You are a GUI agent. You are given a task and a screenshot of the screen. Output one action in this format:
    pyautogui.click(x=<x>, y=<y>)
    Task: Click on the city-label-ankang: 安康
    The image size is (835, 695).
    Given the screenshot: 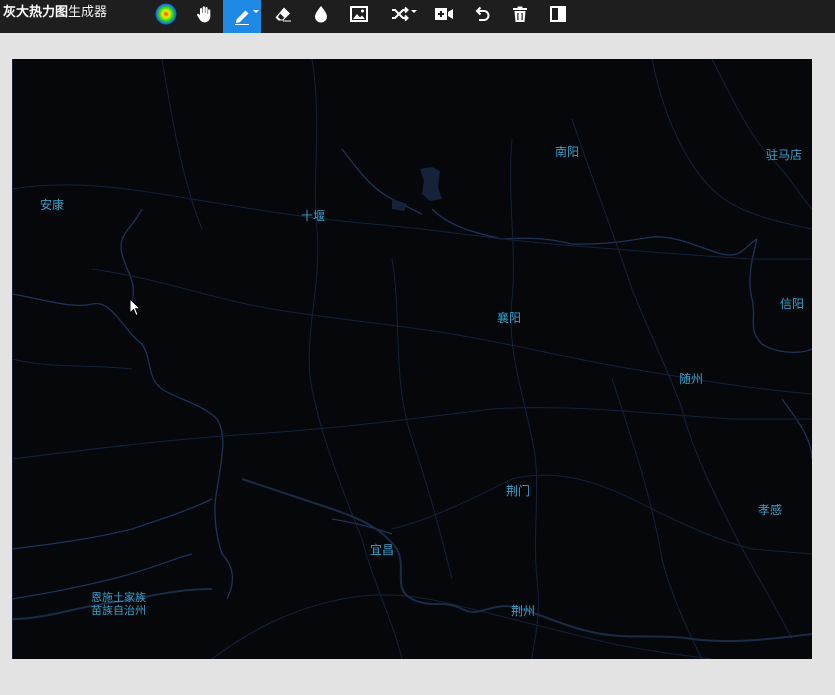 What is the action you would take?
    pyautogui.click(x=52, y=205)
    